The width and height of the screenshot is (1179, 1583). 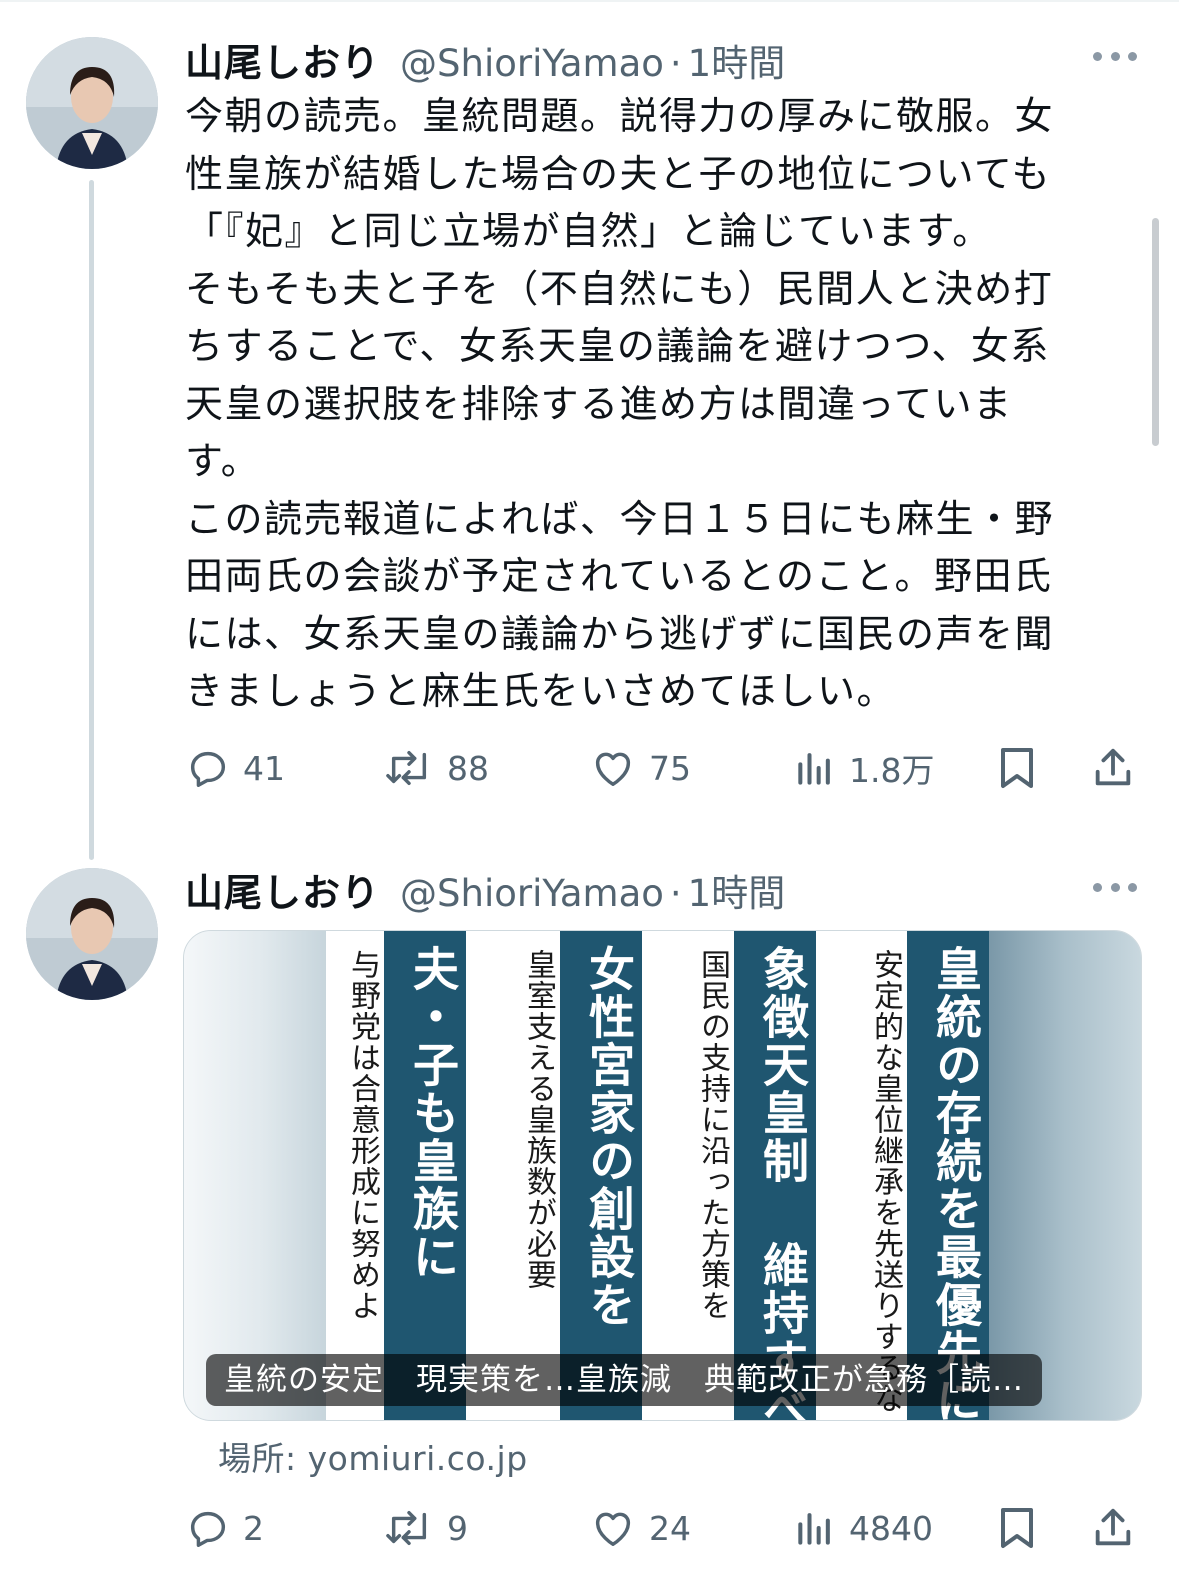 What do you see at coordinates (468, 768) in the screenshot?
I see `retweet-count: 88` at bounding box center [468, 768].